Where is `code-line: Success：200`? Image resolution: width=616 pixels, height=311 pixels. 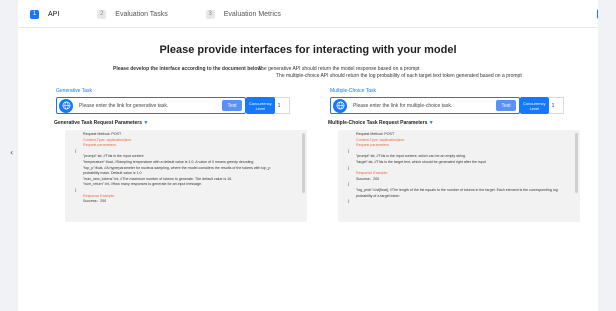 code-line: Success：200 is located at coordinates (95, 201).